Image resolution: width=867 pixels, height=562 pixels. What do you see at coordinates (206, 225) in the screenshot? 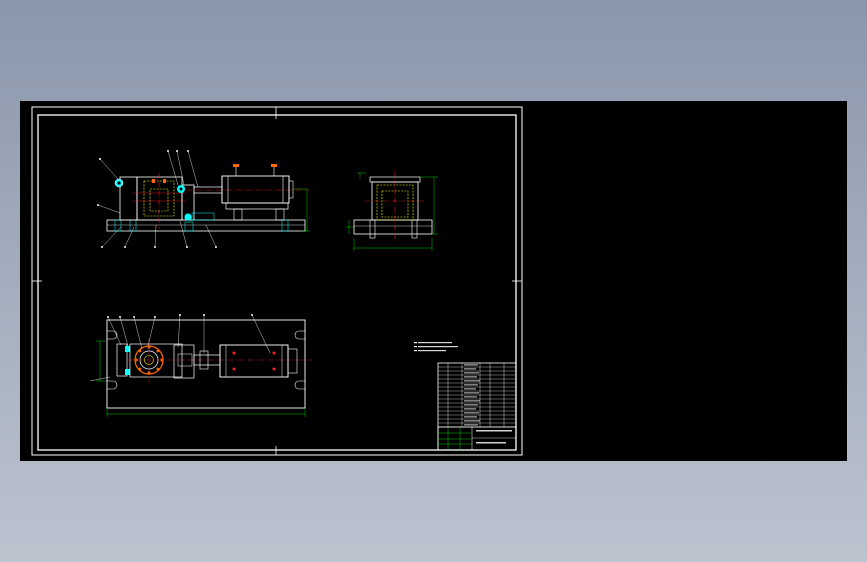
I see `front-base-plate` at bounding box center [206, 225].